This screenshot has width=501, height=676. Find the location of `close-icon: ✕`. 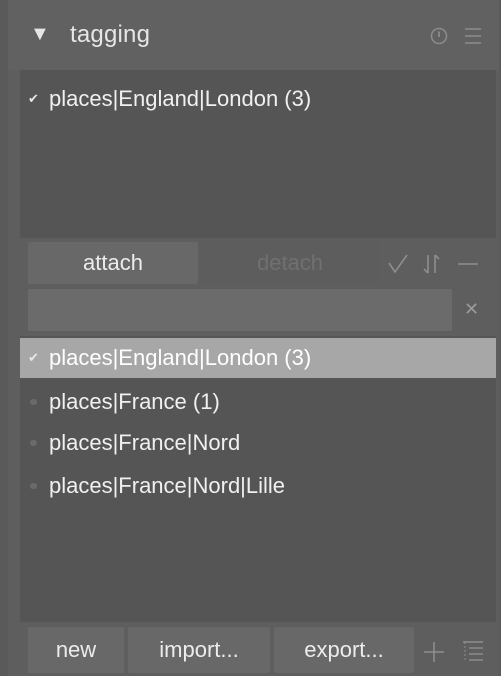

close-icon: ✕ is located at coordinates (471, 309).